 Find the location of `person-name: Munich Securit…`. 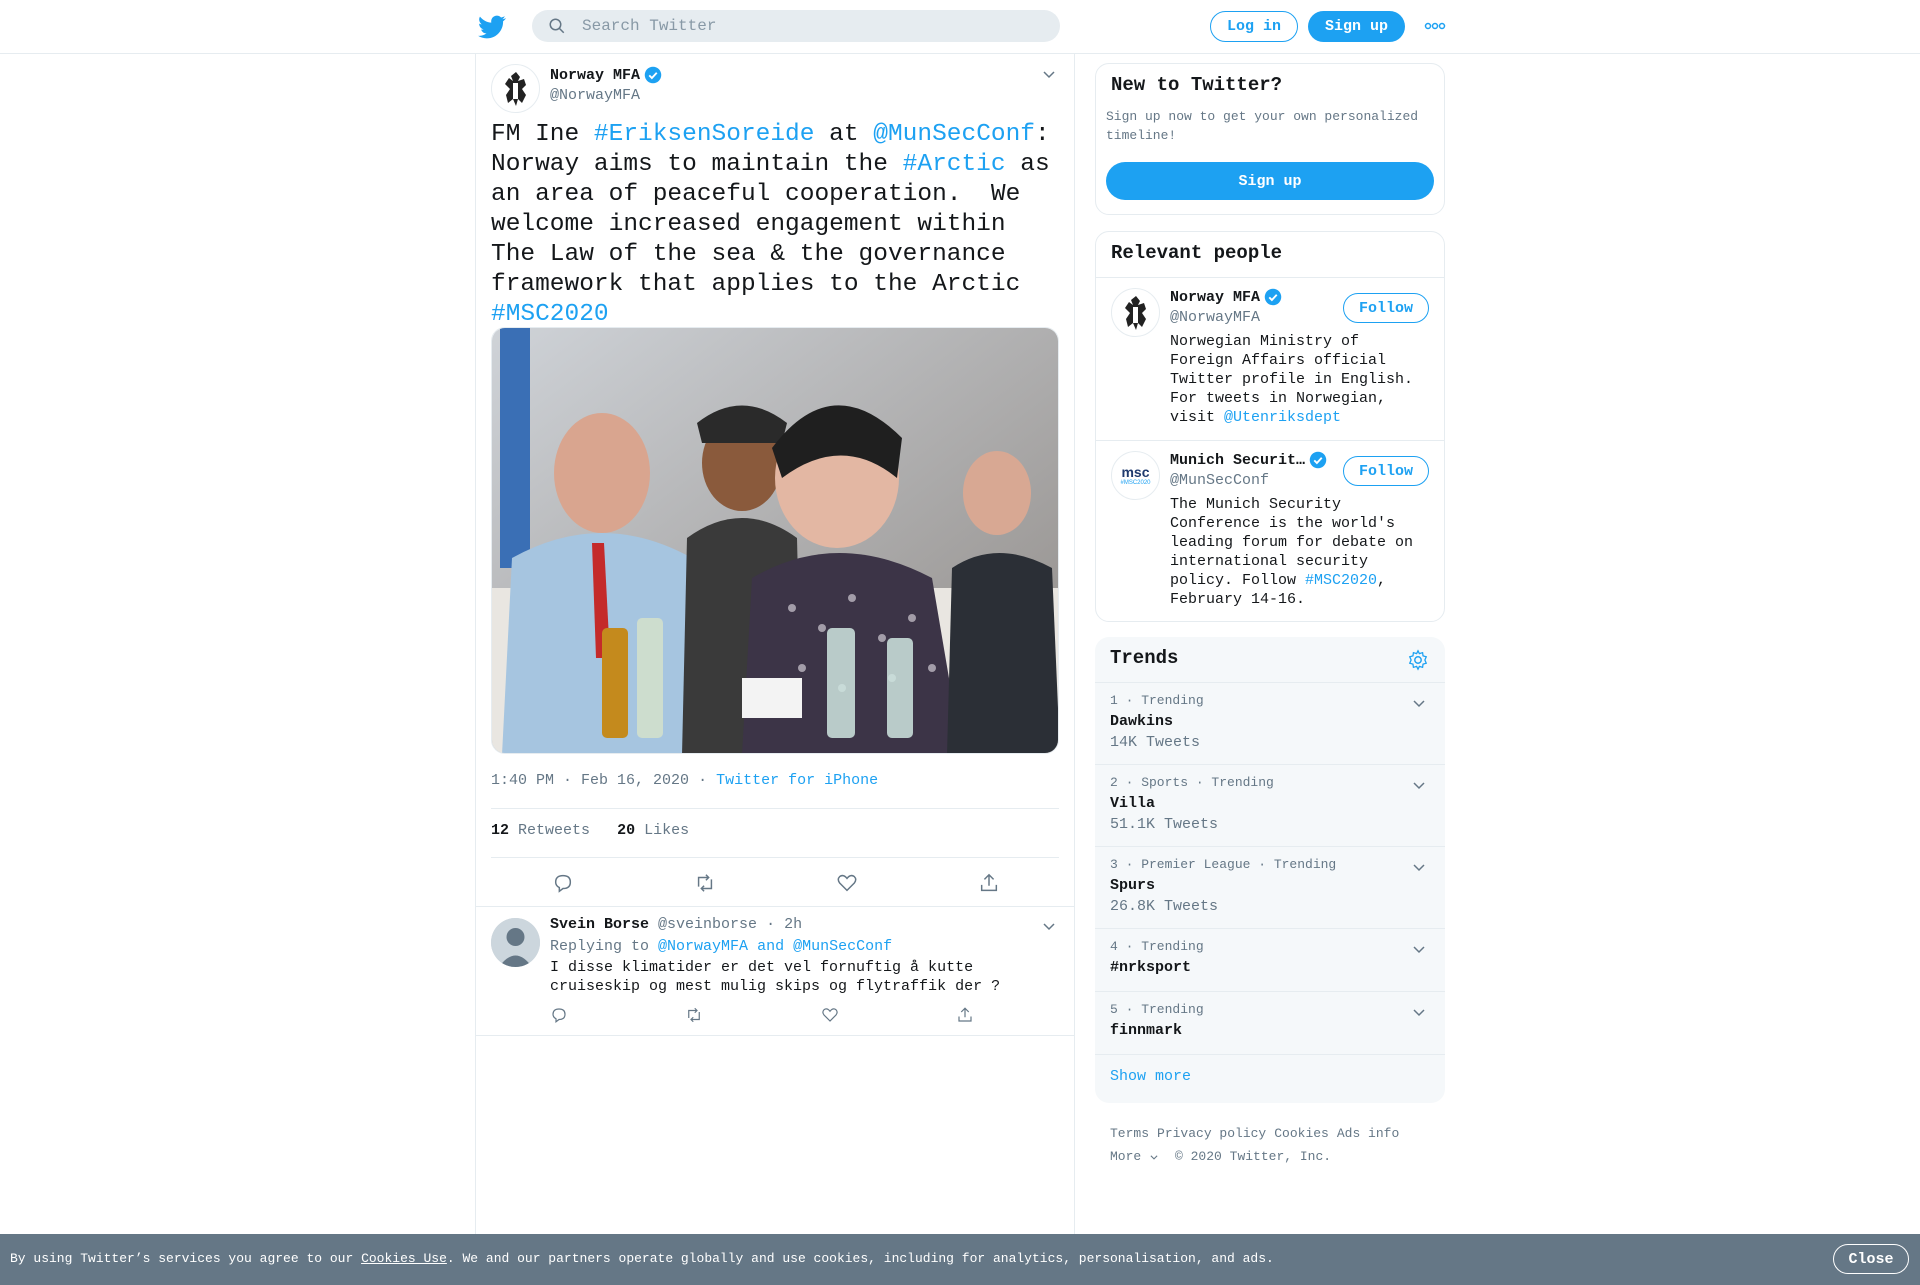

person-name: Munich Securit… is located at coordinates (1248, 460).